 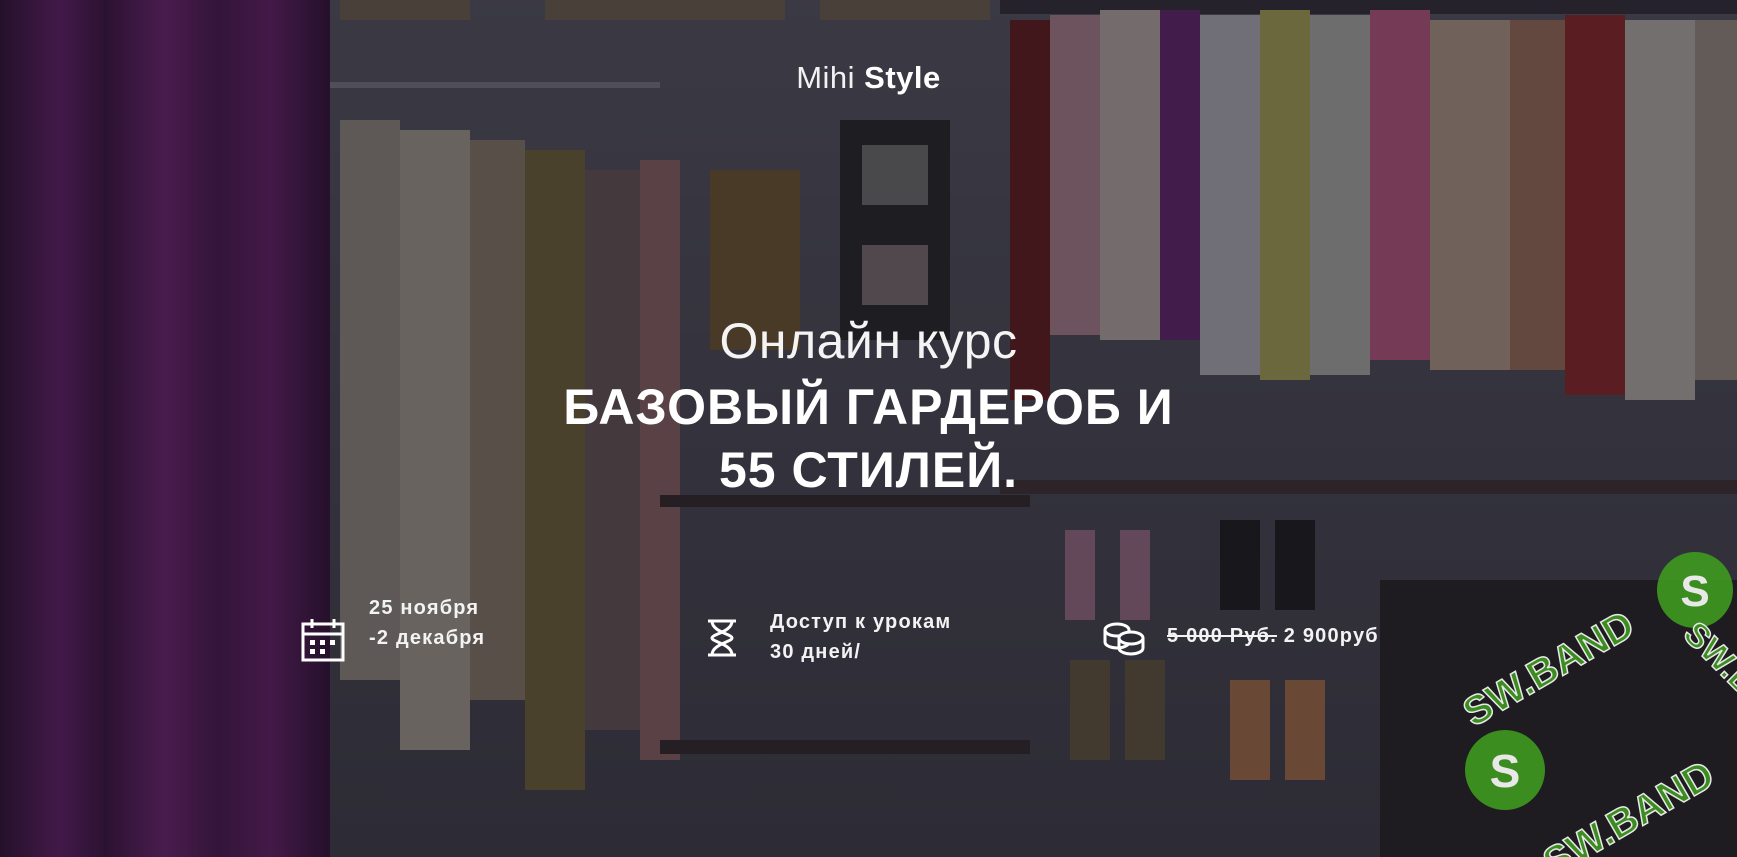 What do you see at coordinates (868, 341) in the screenshot?
I see `course-subtitle: Онлайн курс` at bounding box center [868, 341].